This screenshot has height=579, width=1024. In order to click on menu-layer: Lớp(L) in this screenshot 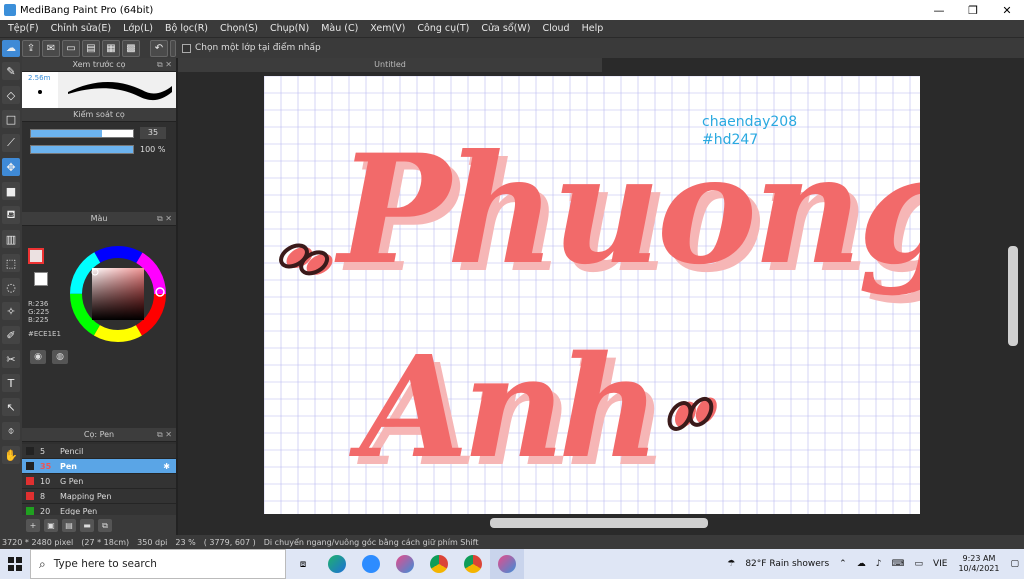, I will do `click(138, 28)`.